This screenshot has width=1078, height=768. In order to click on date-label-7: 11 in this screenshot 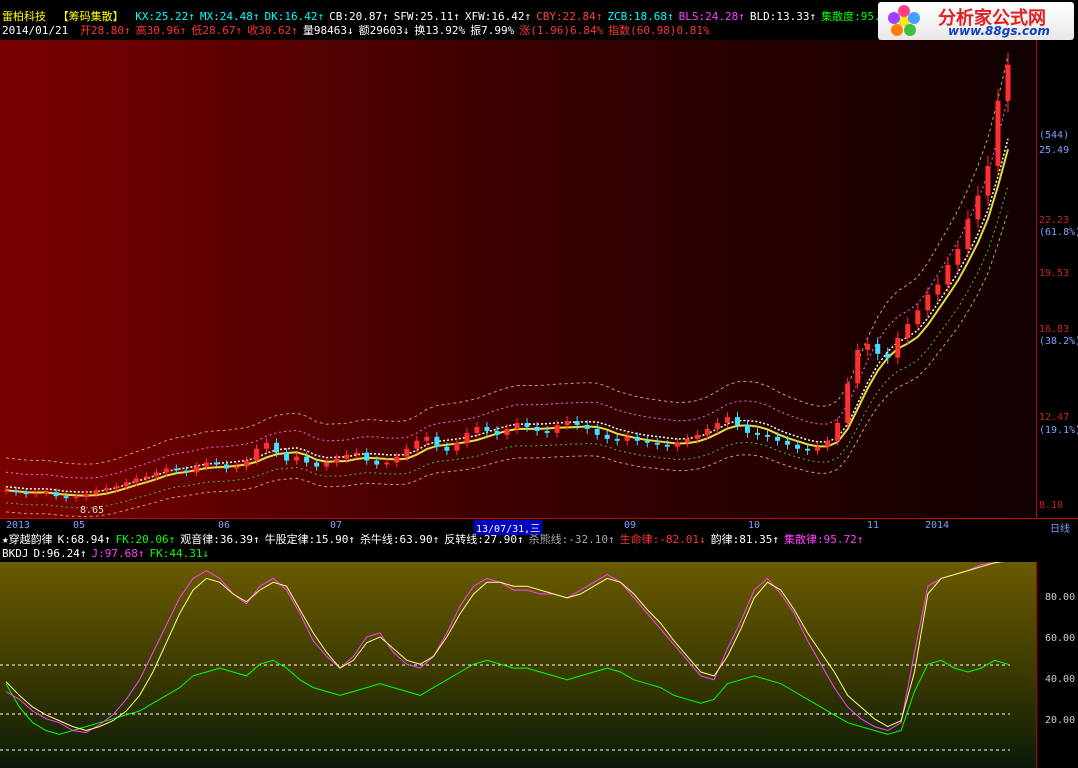, I will do `click(873, 525)`.